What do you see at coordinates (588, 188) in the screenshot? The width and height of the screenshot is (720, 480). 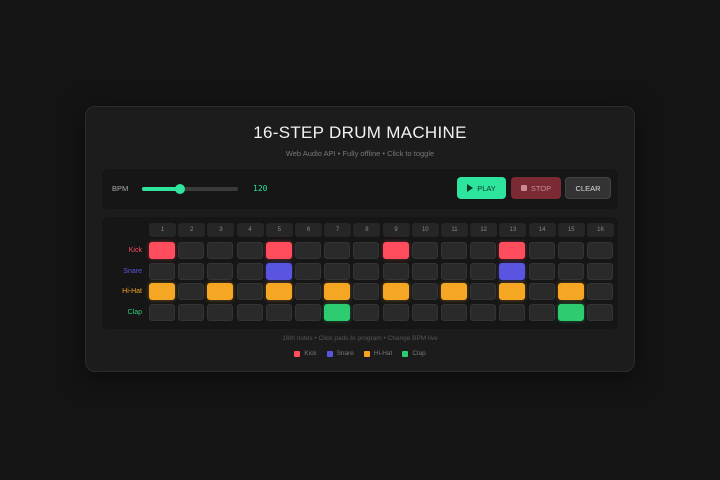 I see `clear-button: CLEAR` at bounding box center [588, 188].